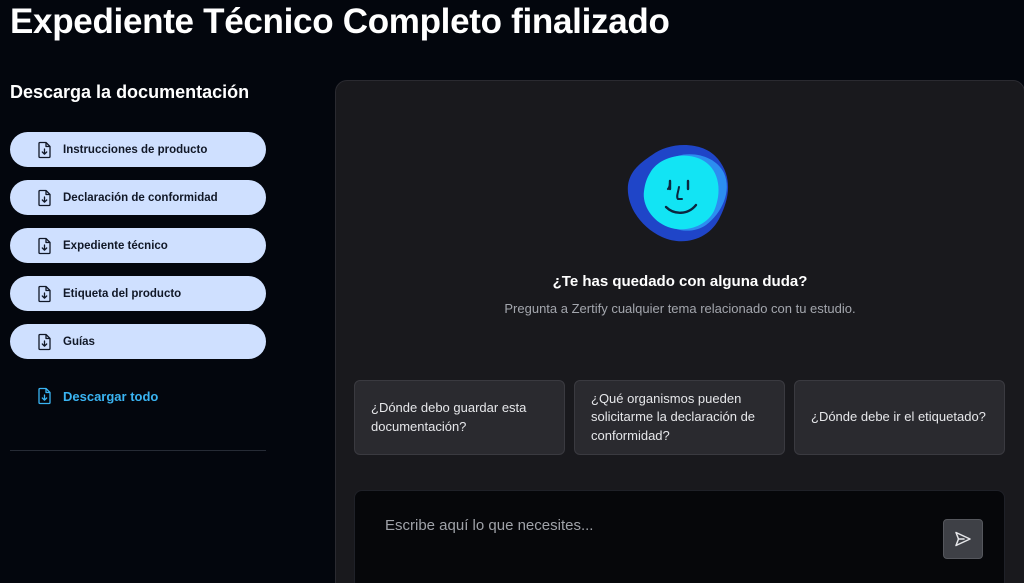 The height and width of the screenshot is (583, 1024). I want to click on download-instrucciones-button: Instrucciones de producto, so click(138, 149).